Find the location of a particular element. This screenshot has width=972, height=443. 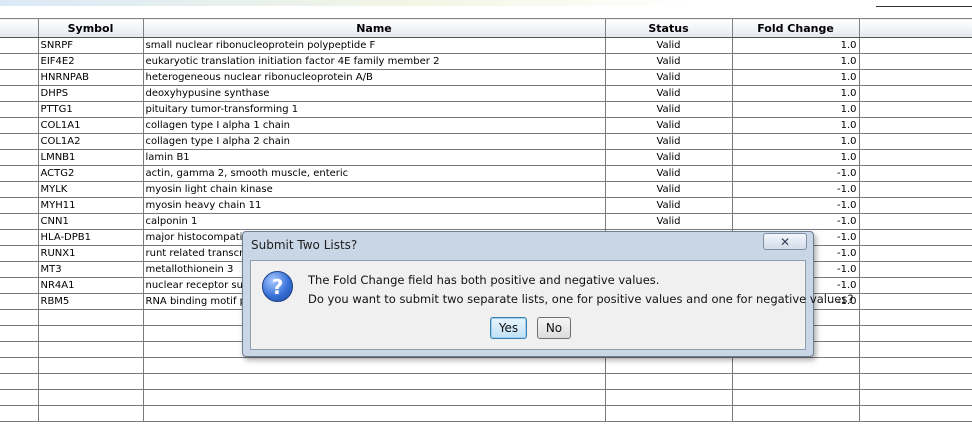

cell-symbol: LMNB1 is located at coordinates (90, 157).